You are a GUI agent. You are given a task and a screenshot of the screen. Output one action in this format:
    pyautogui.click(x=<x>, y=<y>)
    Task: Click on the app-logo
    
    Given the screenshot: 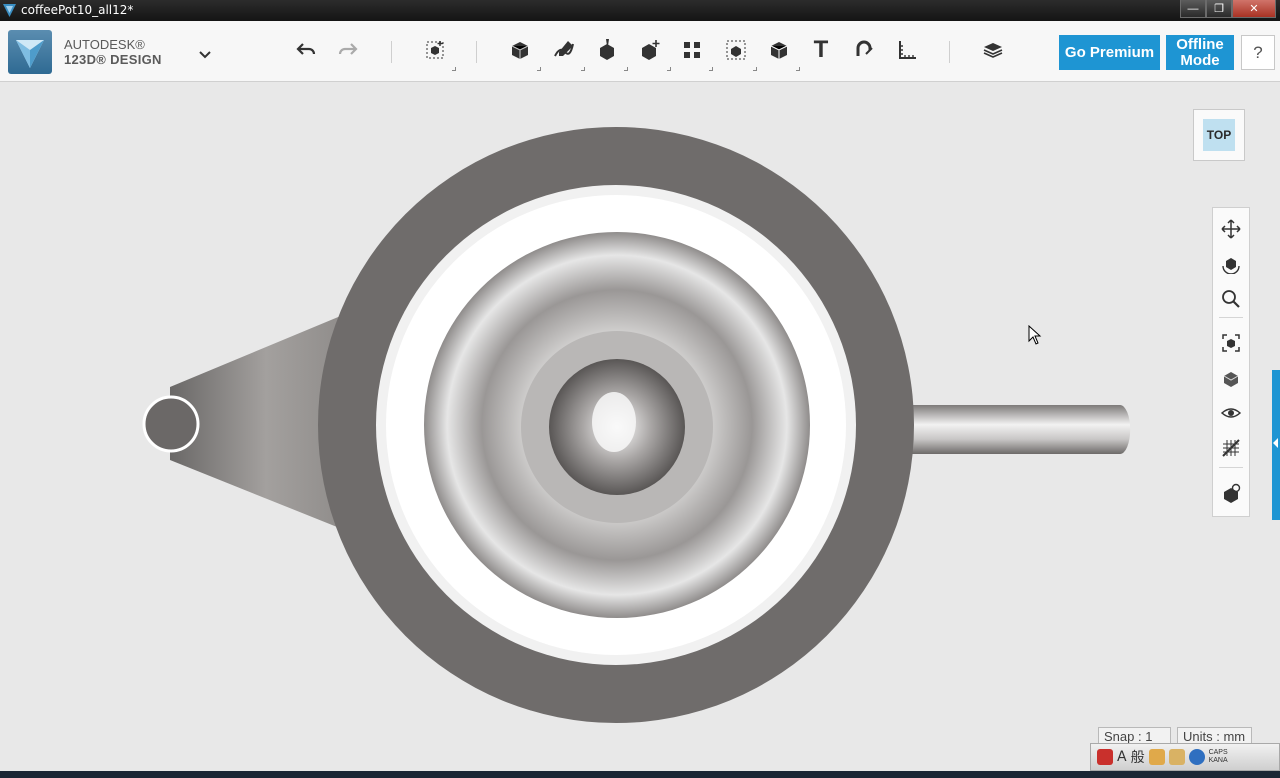 What is the action you would take?
    pyautogui.click(x=30, y=52)
    